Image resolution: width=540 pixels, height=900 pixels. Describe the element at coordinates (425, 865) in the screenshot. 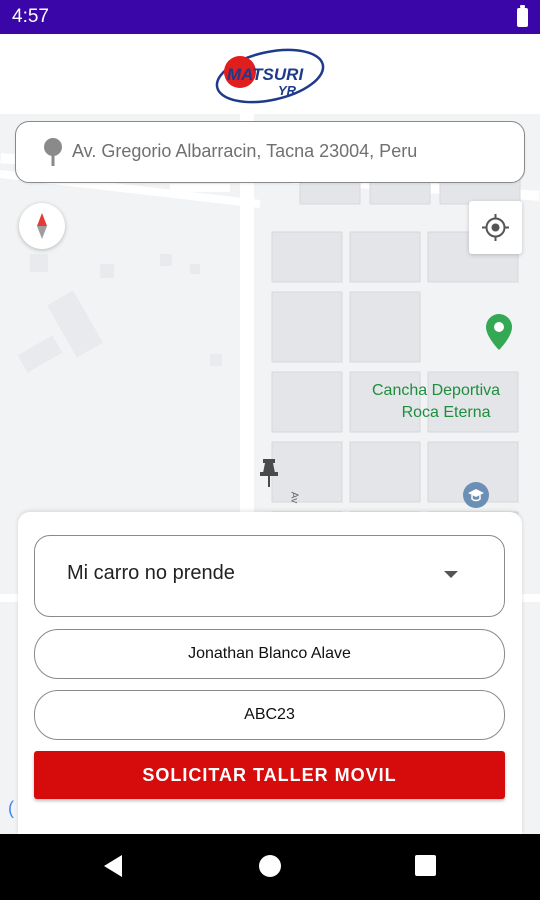

I see `recents-icon` at that location.